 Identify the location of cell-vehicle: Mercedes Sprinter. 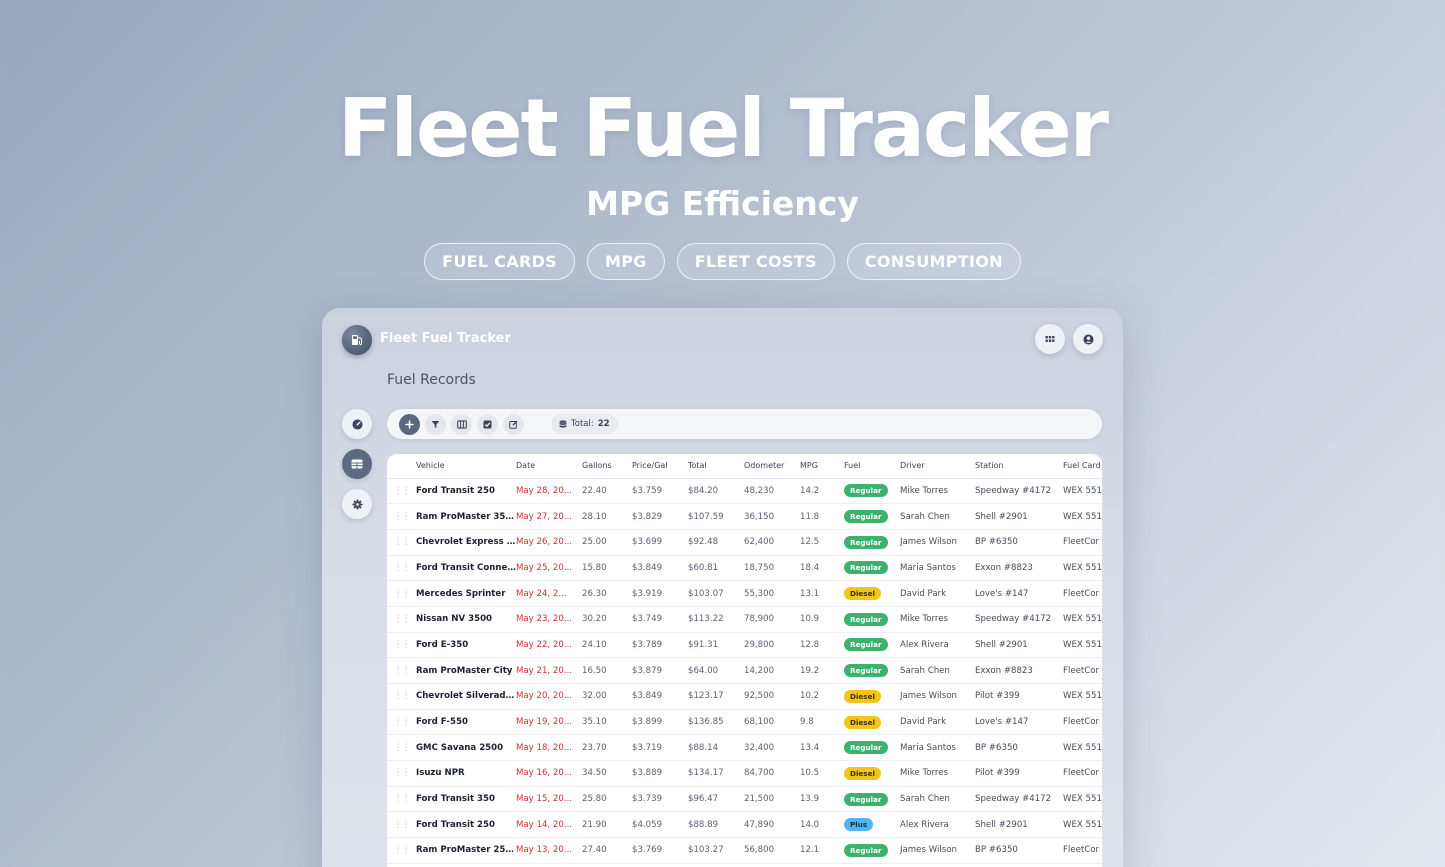
(466, 593).